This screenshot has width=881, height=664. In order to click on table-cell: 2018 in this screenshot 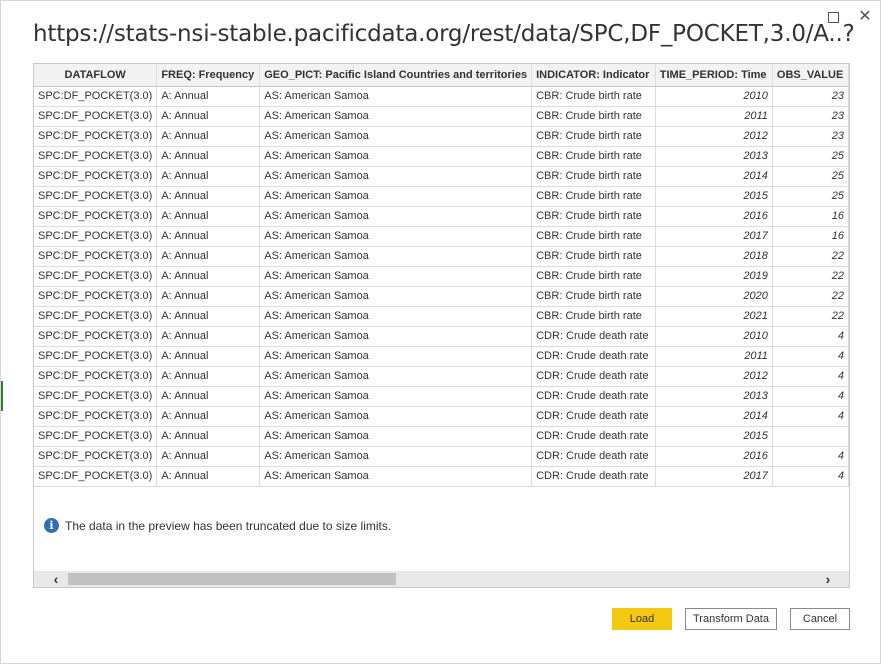, I will do `click(714, 256)`.